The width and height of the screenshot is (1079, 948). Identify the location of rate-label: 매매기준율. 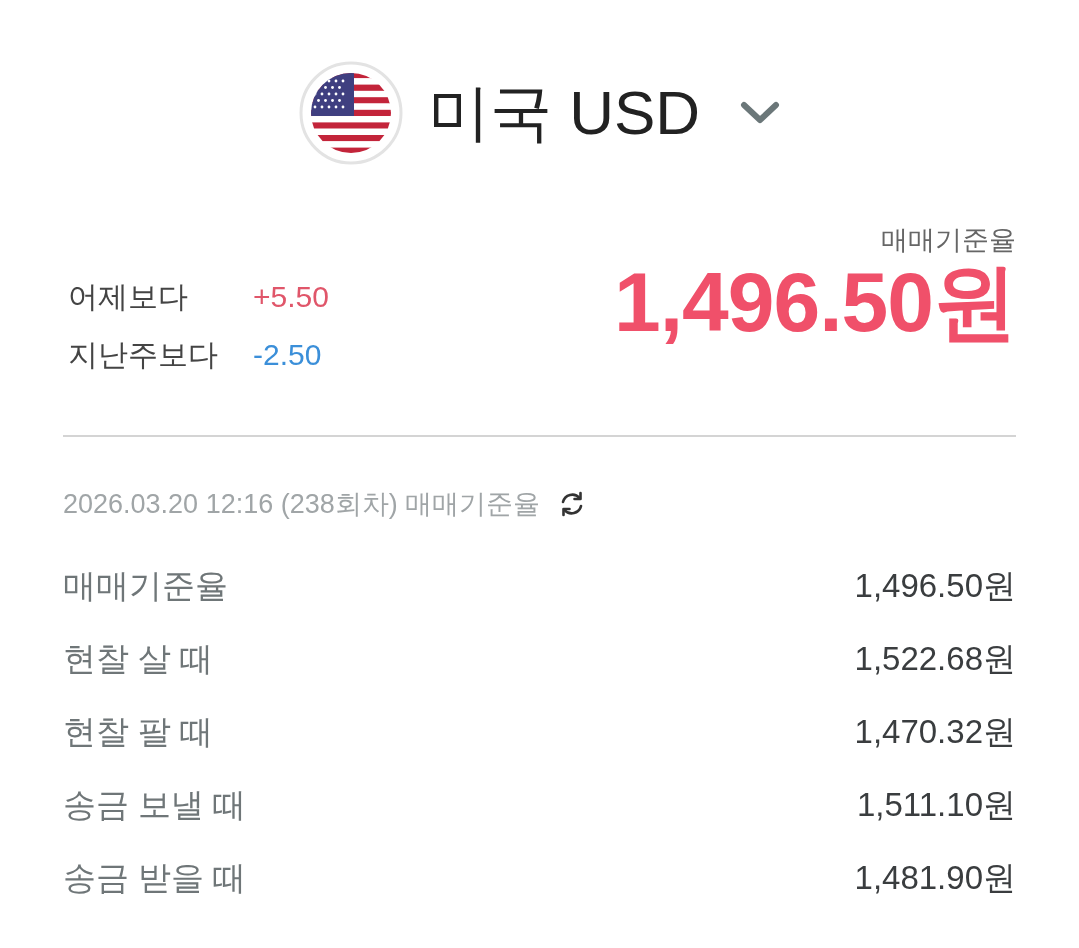
(948, 240).